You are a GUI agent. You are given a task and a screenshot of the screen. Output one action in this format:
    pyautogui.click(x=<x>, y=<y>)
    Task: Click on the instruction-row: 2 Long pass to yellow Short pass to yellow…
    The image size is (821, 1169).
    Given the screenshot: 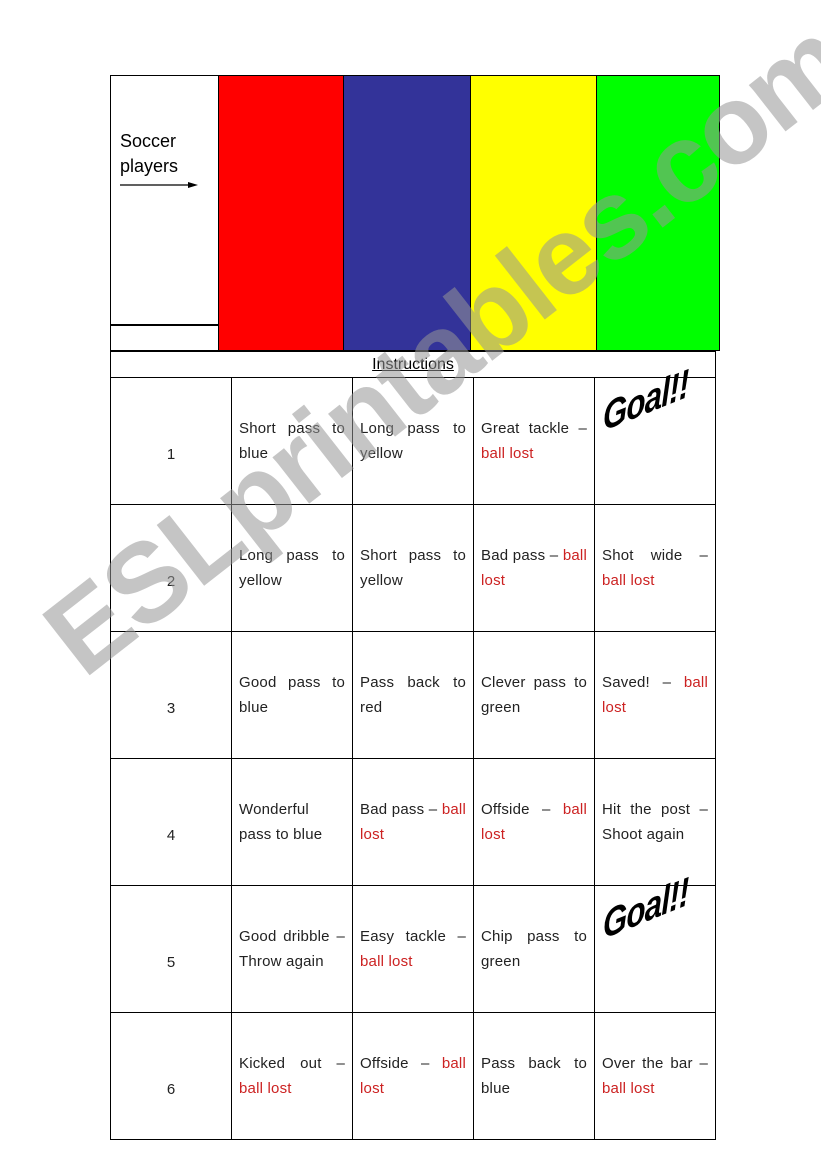 What is the action you would take?
    pyautogui.click(x=413, y=568)
    